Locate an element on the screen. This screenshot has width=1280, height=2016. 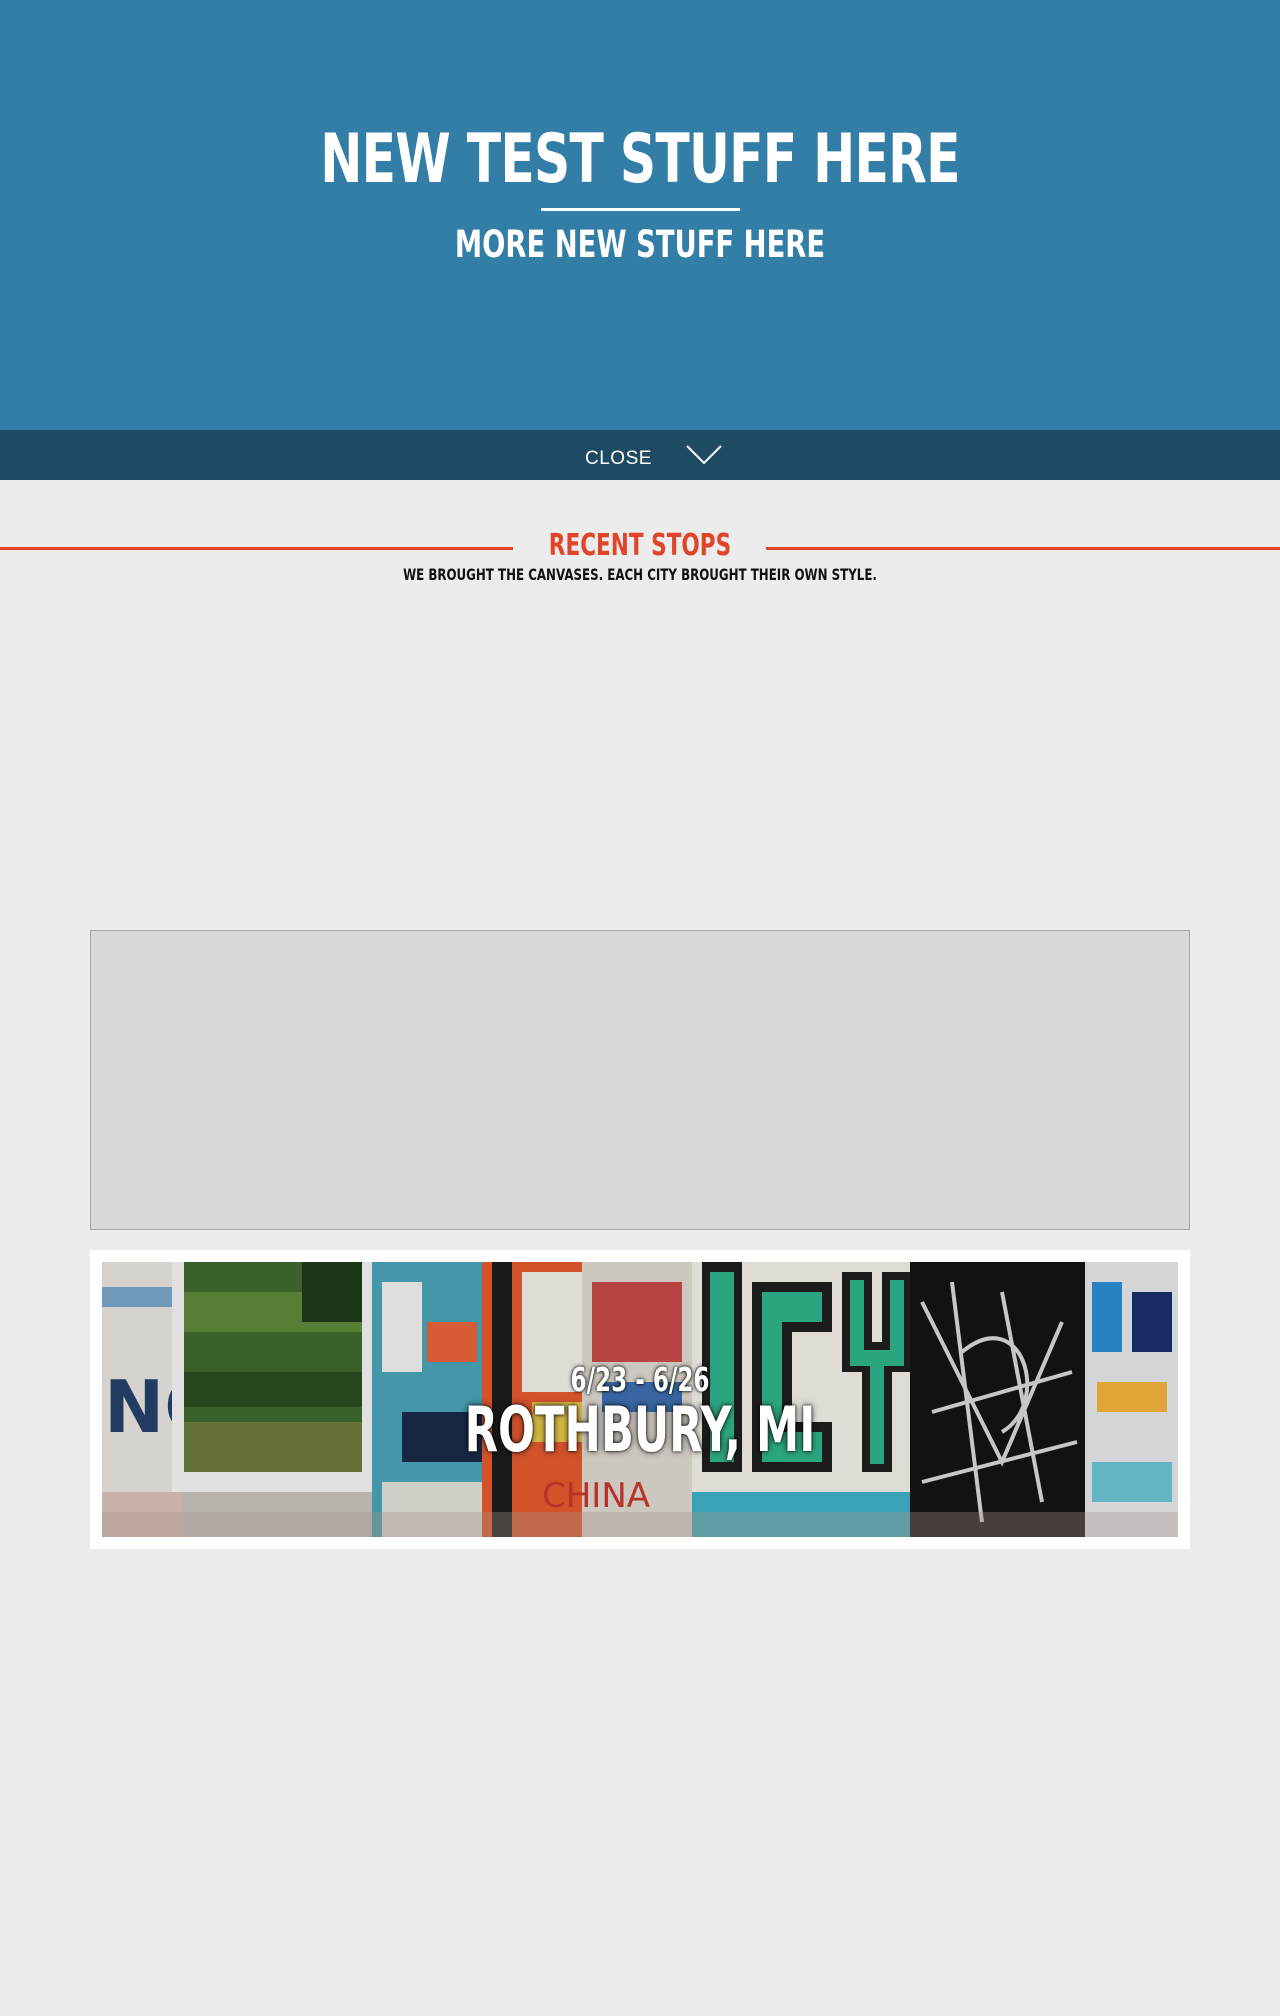
hero-divider is located at coordinates (640, 209).